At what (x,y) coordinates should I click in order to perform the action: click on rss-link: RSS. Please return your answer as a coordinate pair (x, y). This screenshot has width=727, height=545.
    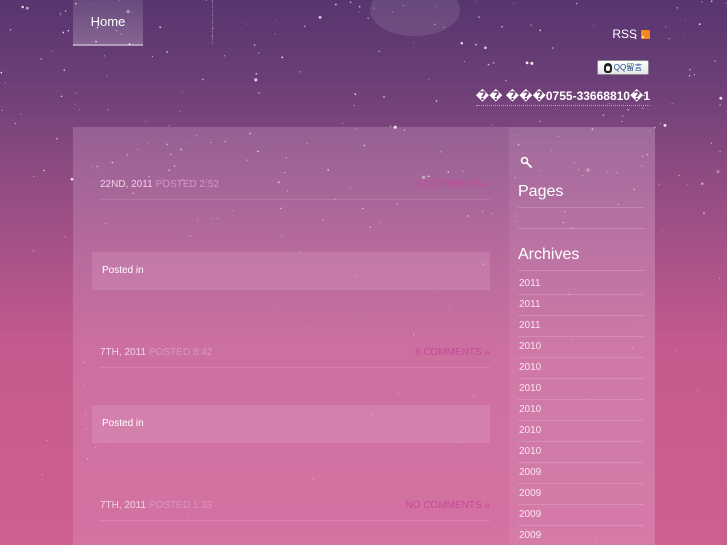
    Looking at the image, I should click on (631, 34).